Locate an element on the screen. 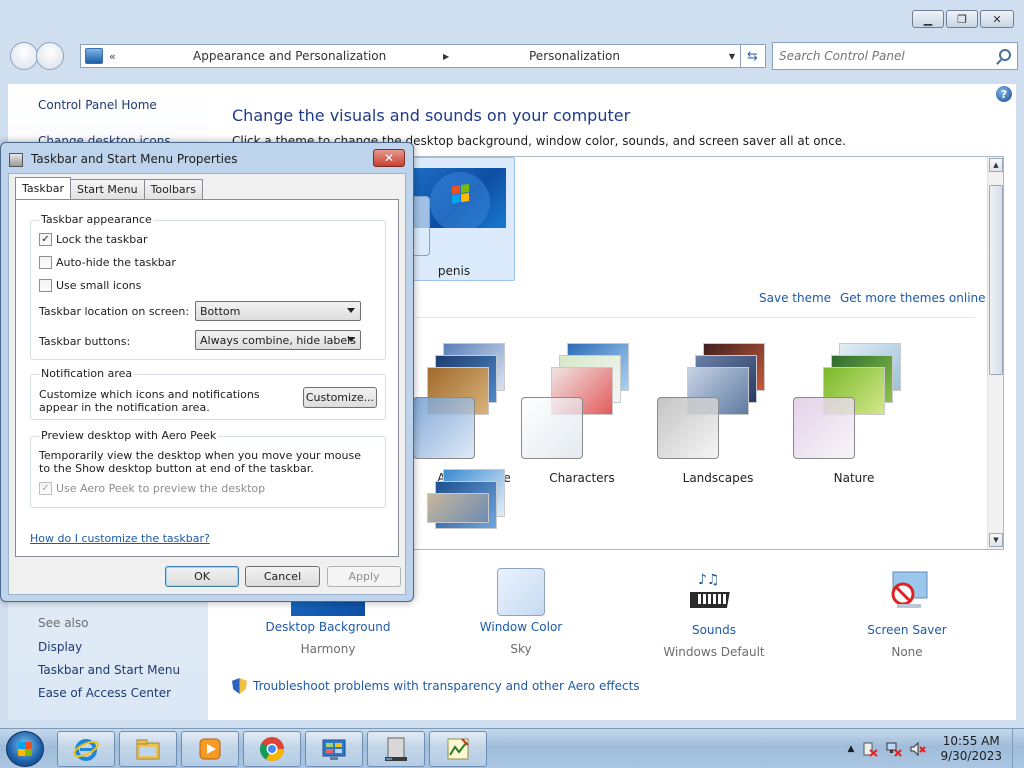 Image resolution: width=1024 pixels, height=768 pixels. window-color-link: Window Color is located at coordinates (521, 627).